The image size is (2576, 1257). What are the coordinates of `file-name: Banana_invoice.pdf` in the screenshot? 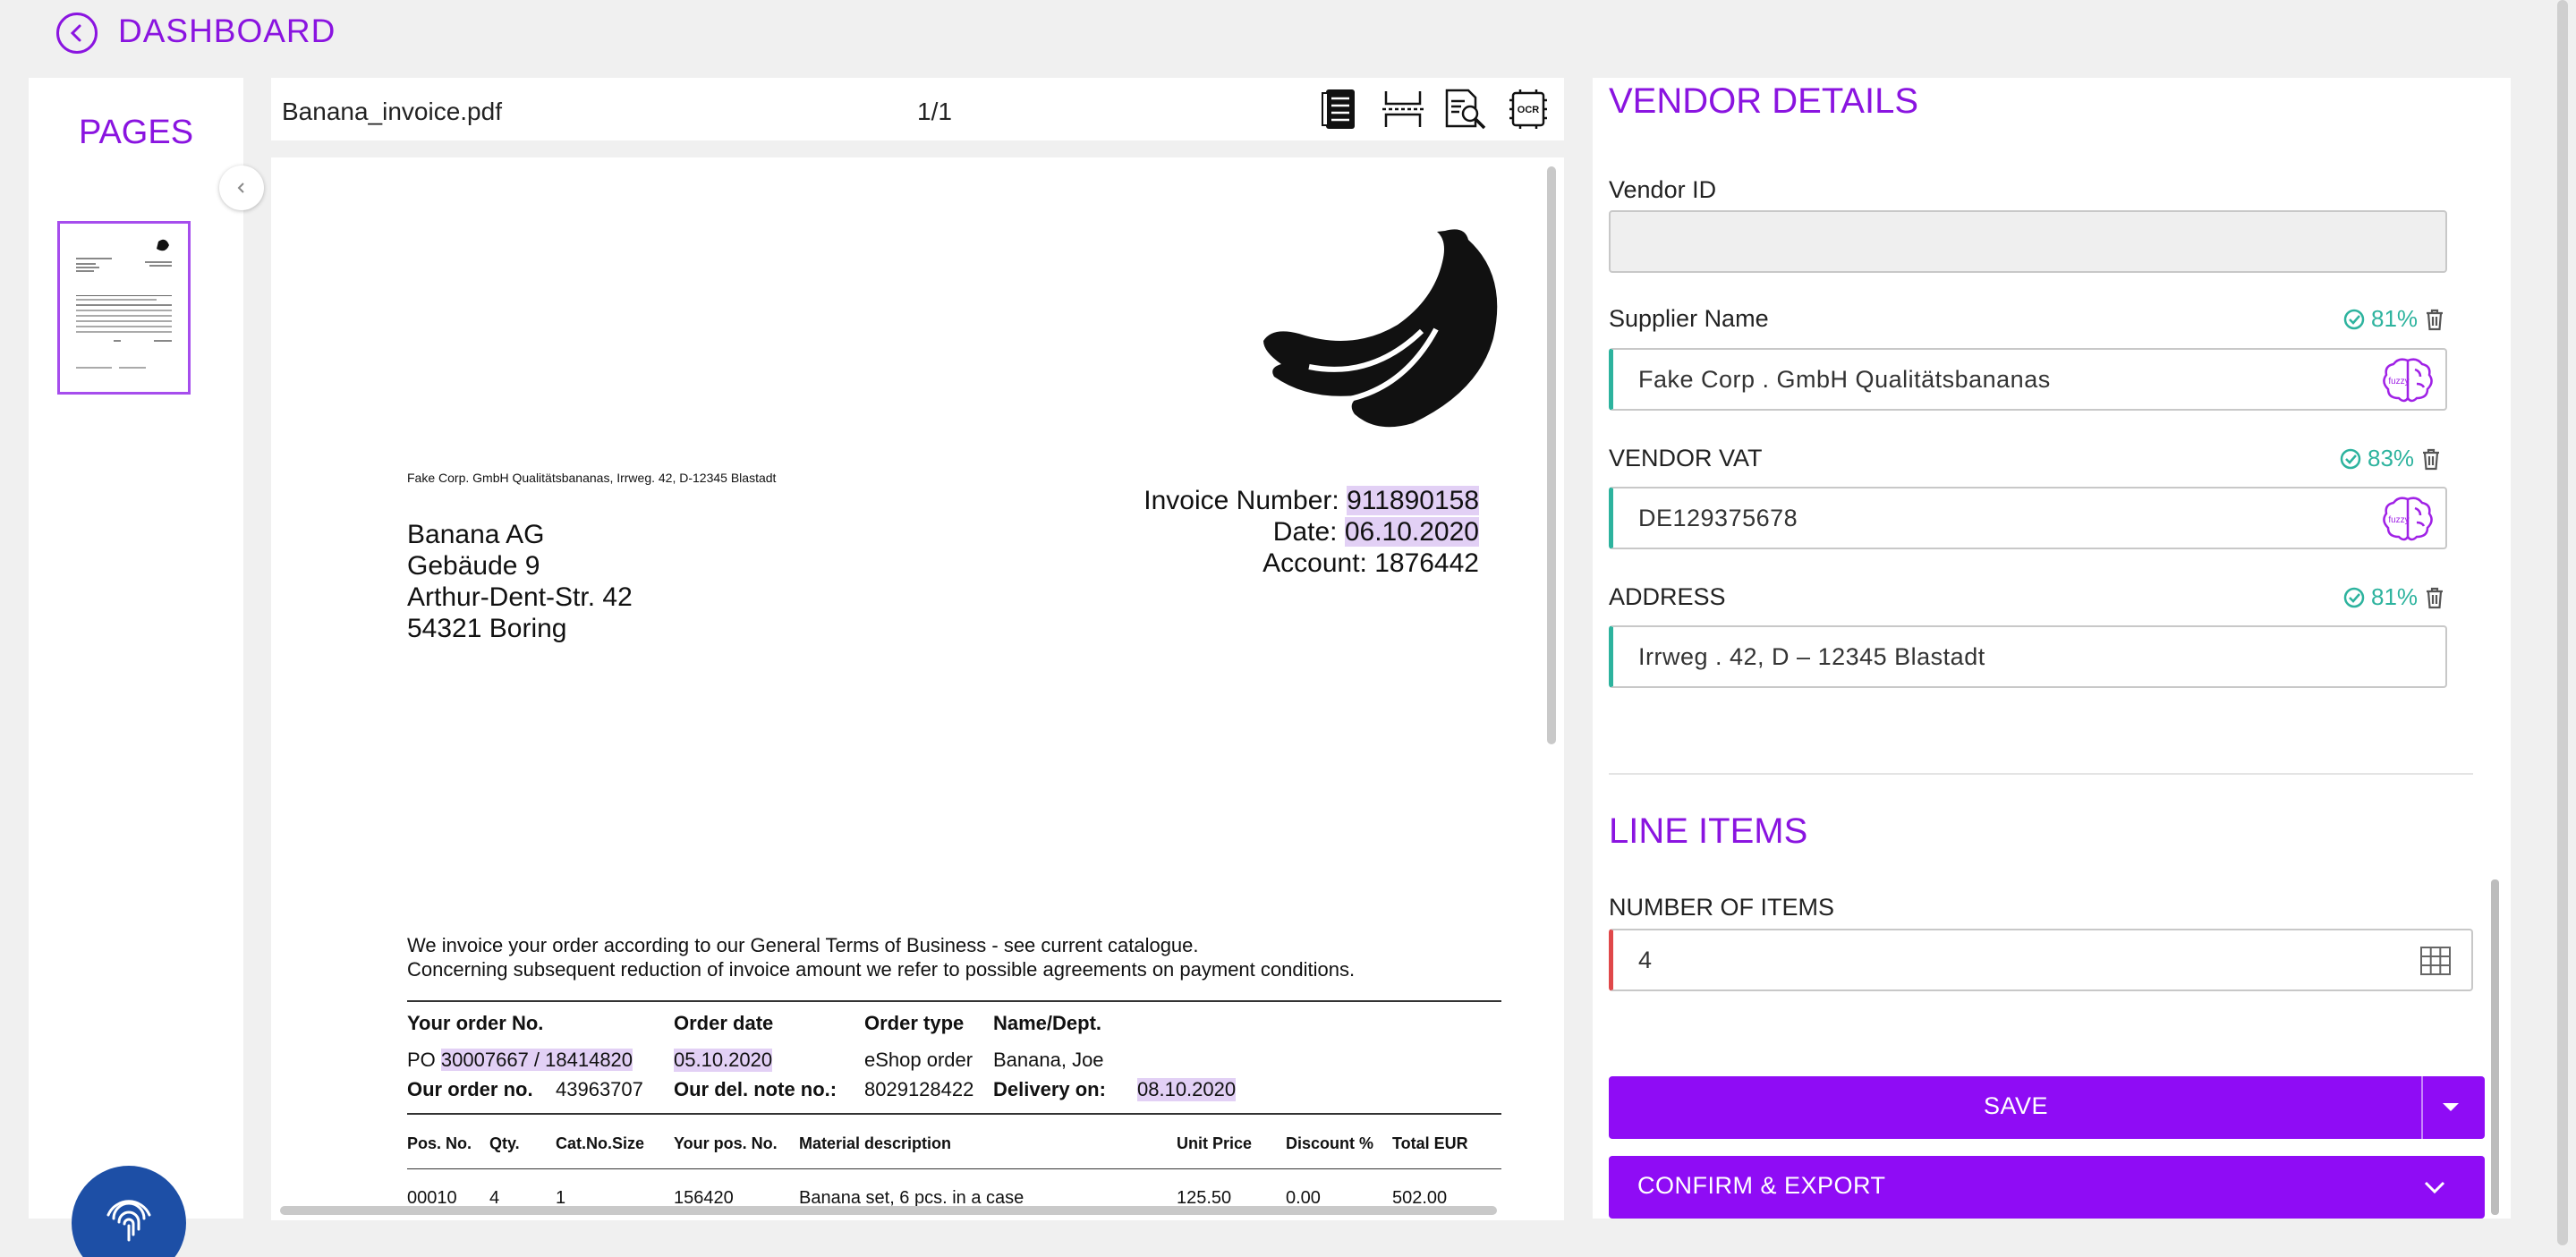 It's located at (392, 111).